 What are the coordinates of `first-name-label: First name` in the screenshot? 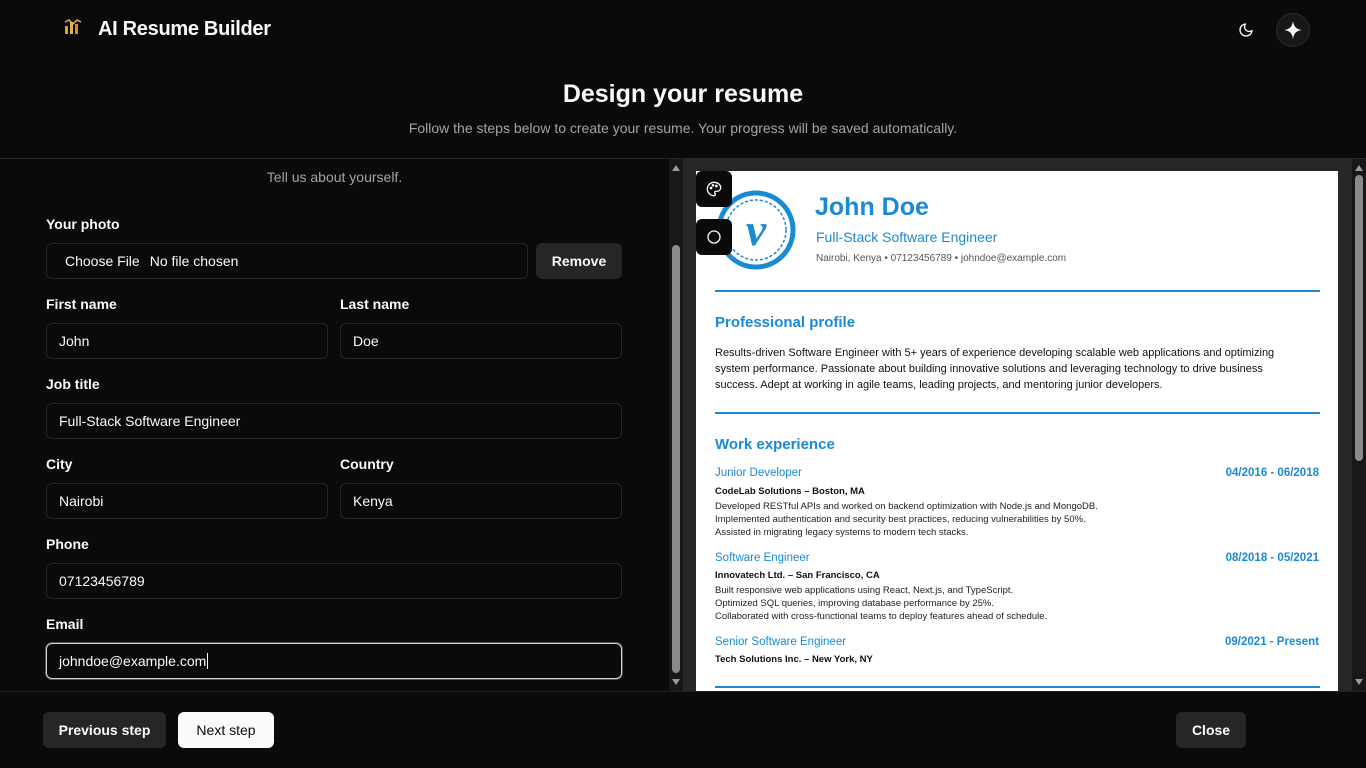 It's located at (81, 304).